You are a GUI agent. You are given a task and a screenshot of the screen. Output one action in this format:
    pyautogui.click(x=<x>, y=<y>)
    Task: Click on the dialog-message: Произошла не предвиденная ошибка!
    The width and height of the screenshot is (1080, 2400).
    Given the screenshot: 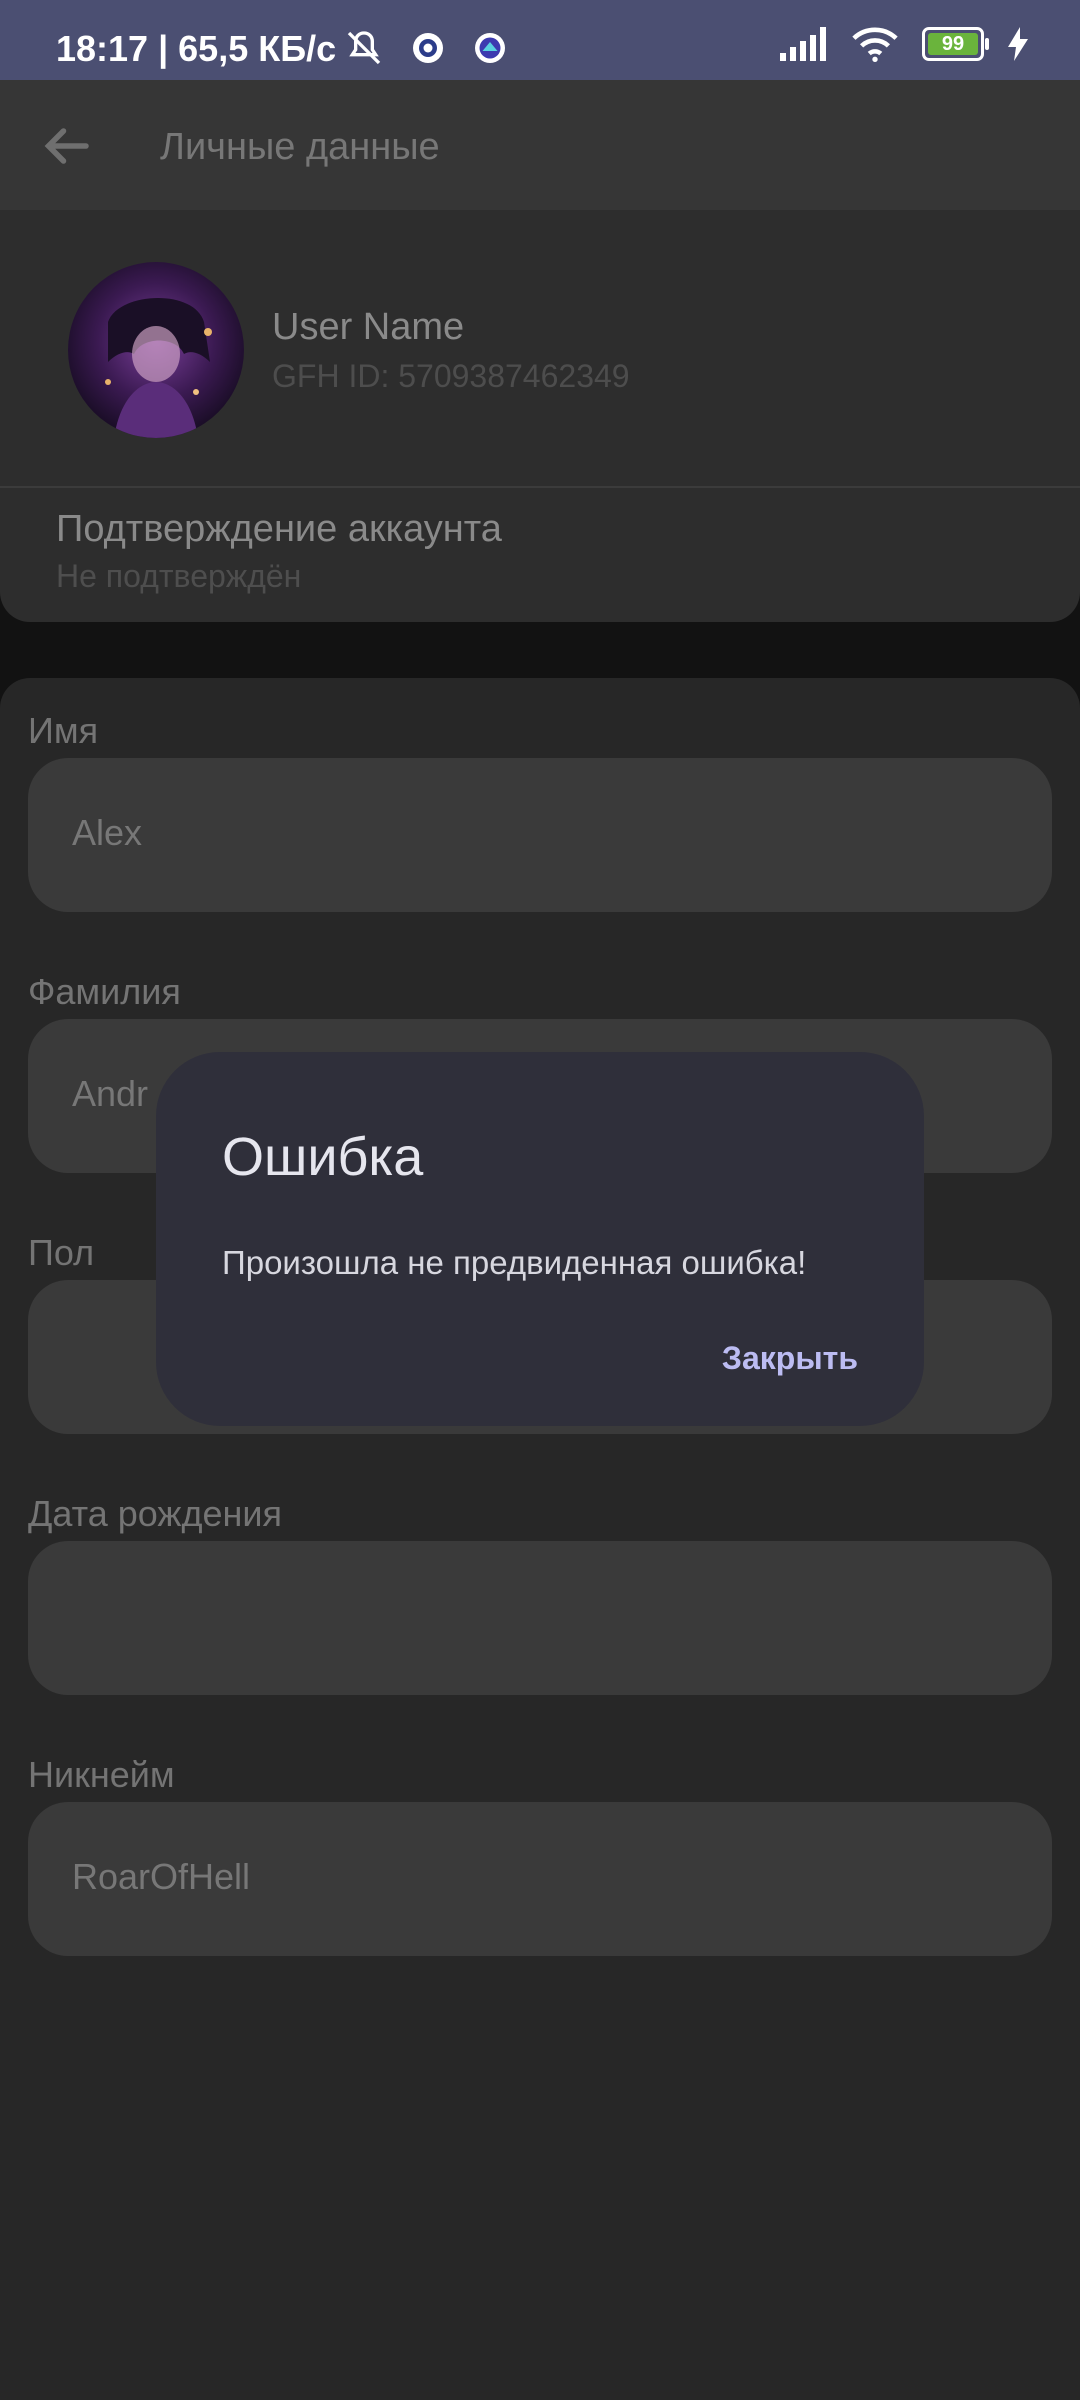 What is the action you would take?
    pyautogui.click(x=514, y=1262)
    